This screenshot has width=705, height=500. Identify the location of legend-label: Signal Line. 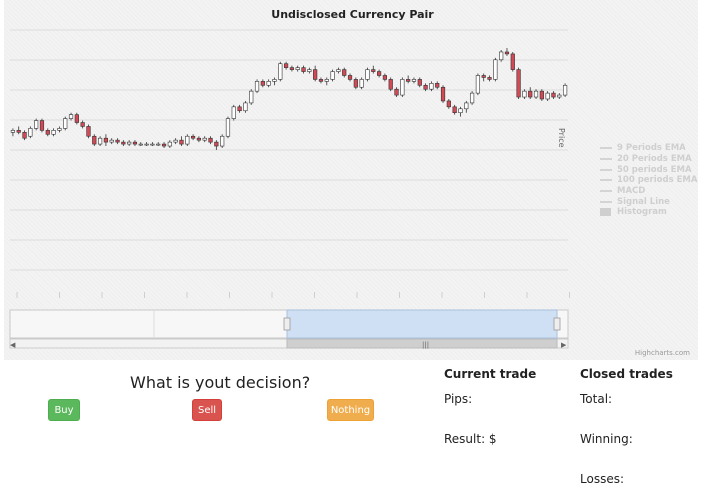
(643, 201).